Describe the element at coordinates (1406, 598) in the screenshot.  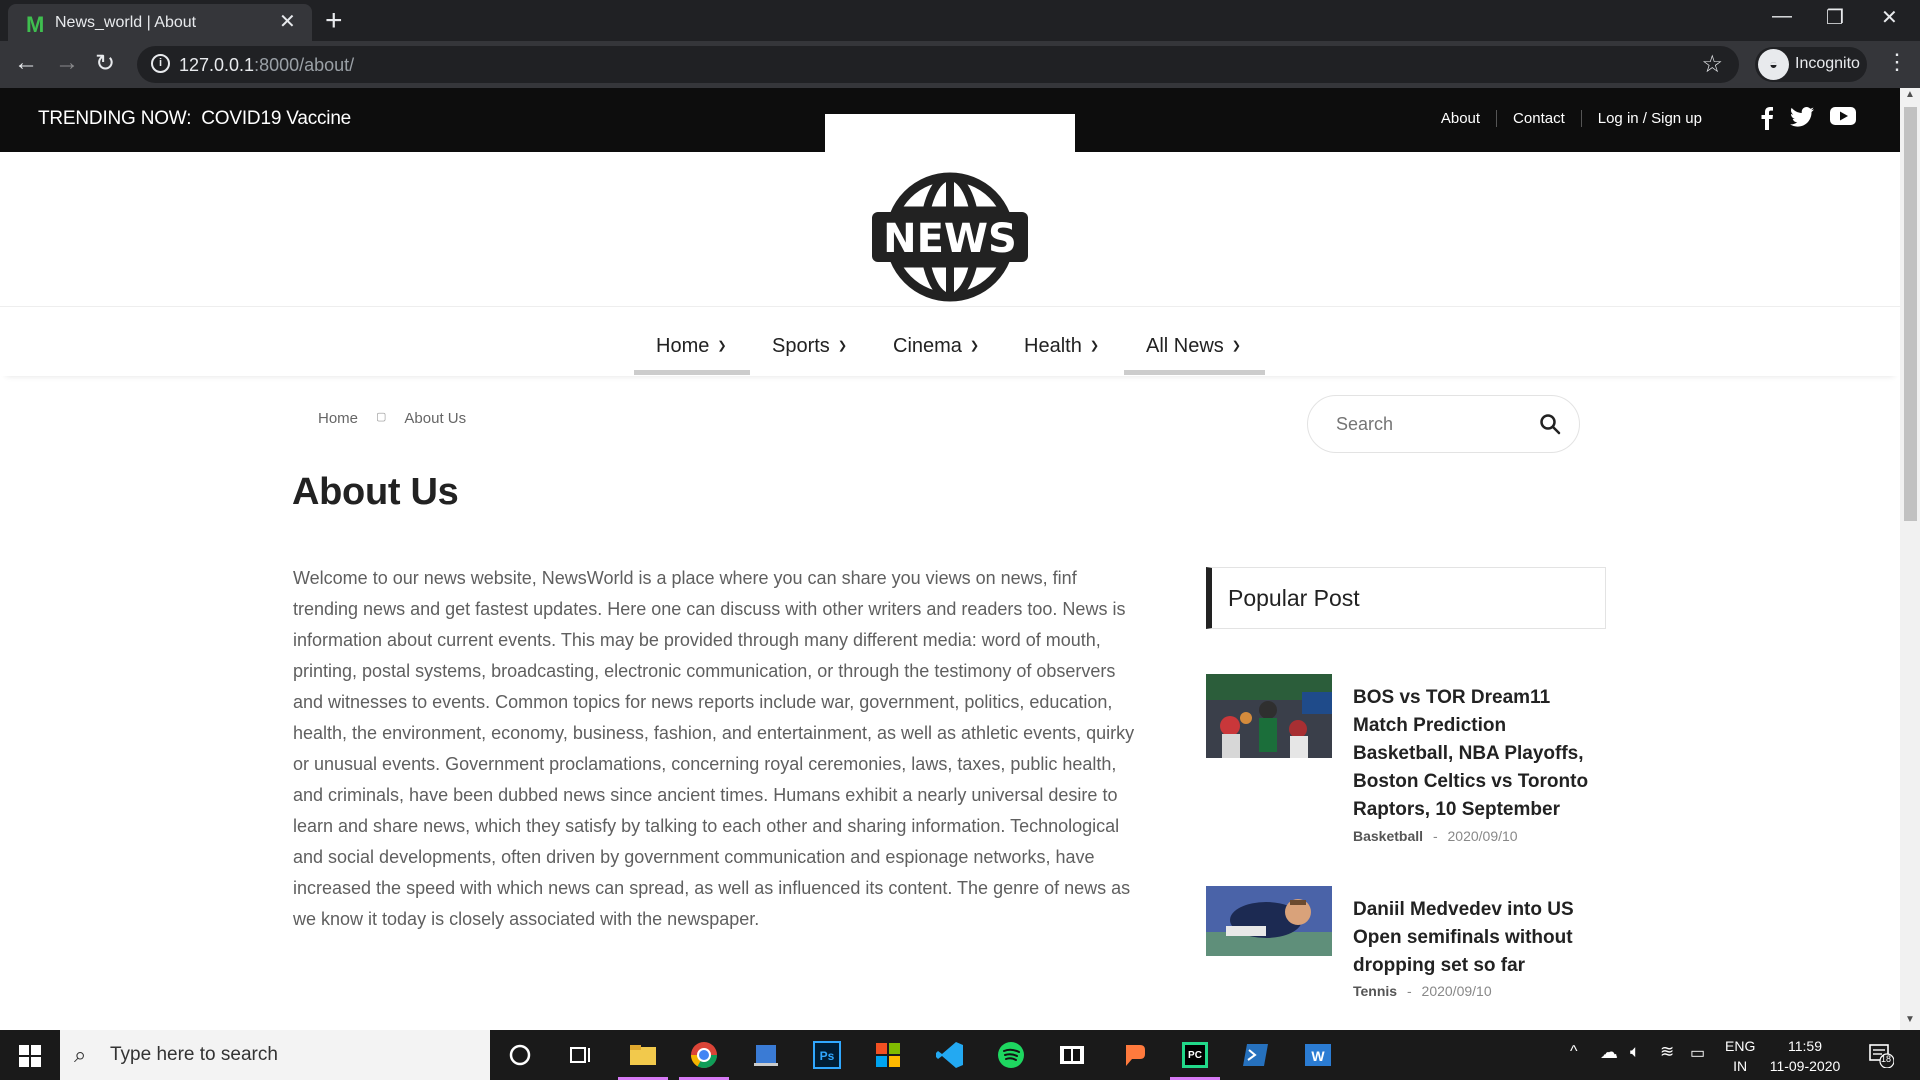
I see `popular-post-header: Popular Post` at that location.